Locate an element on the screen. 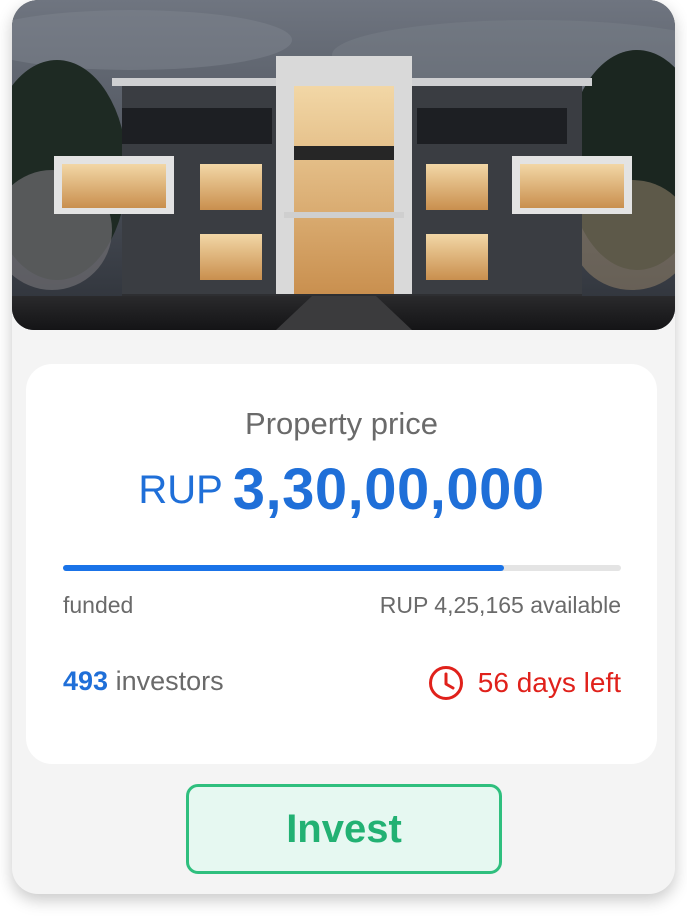  invest-button: Invest is located at coordinates (344, 829).